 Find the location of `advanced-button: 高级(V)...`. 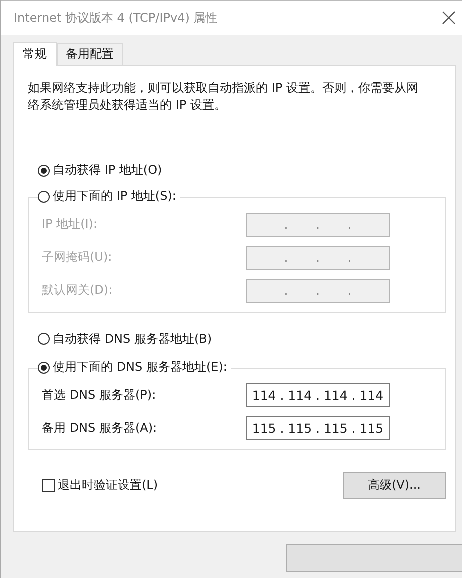

advanced-button: 高级(V)... is located at coordinates (394, 485).